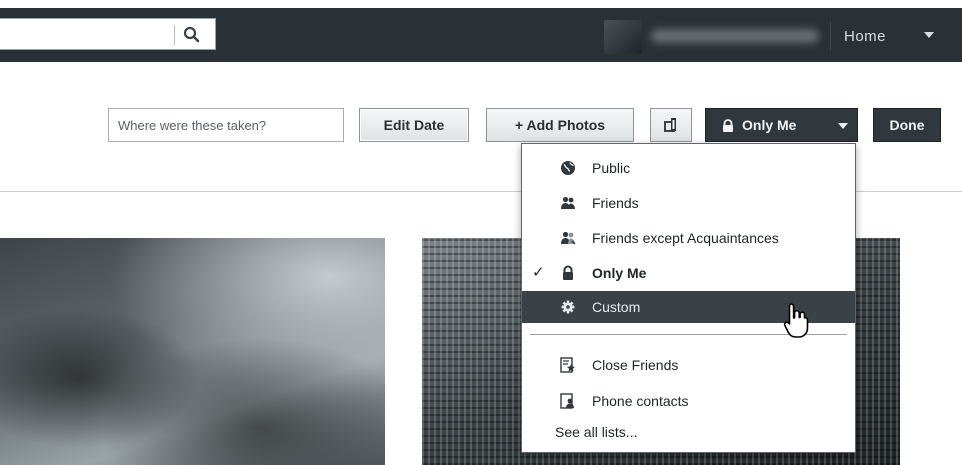 The width and height of the screenshot is (962, 465). What do you see at coordinates (688, 168) in the screenshot?
I see `privacy-option-public: Public` at bounding box center [688, 168].